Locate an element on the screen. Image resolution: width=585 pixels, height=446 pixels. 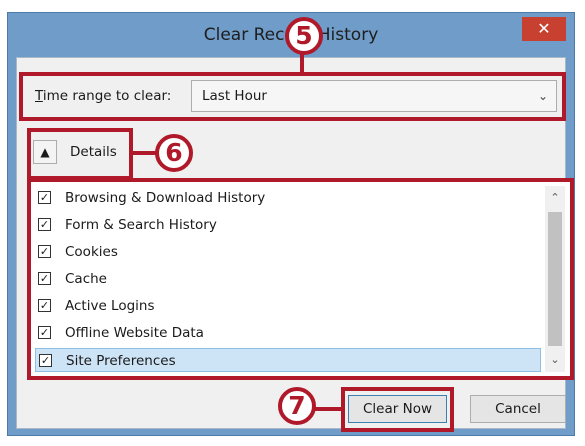
callout-badge-7: 7 is located at coordinates (297, 406).